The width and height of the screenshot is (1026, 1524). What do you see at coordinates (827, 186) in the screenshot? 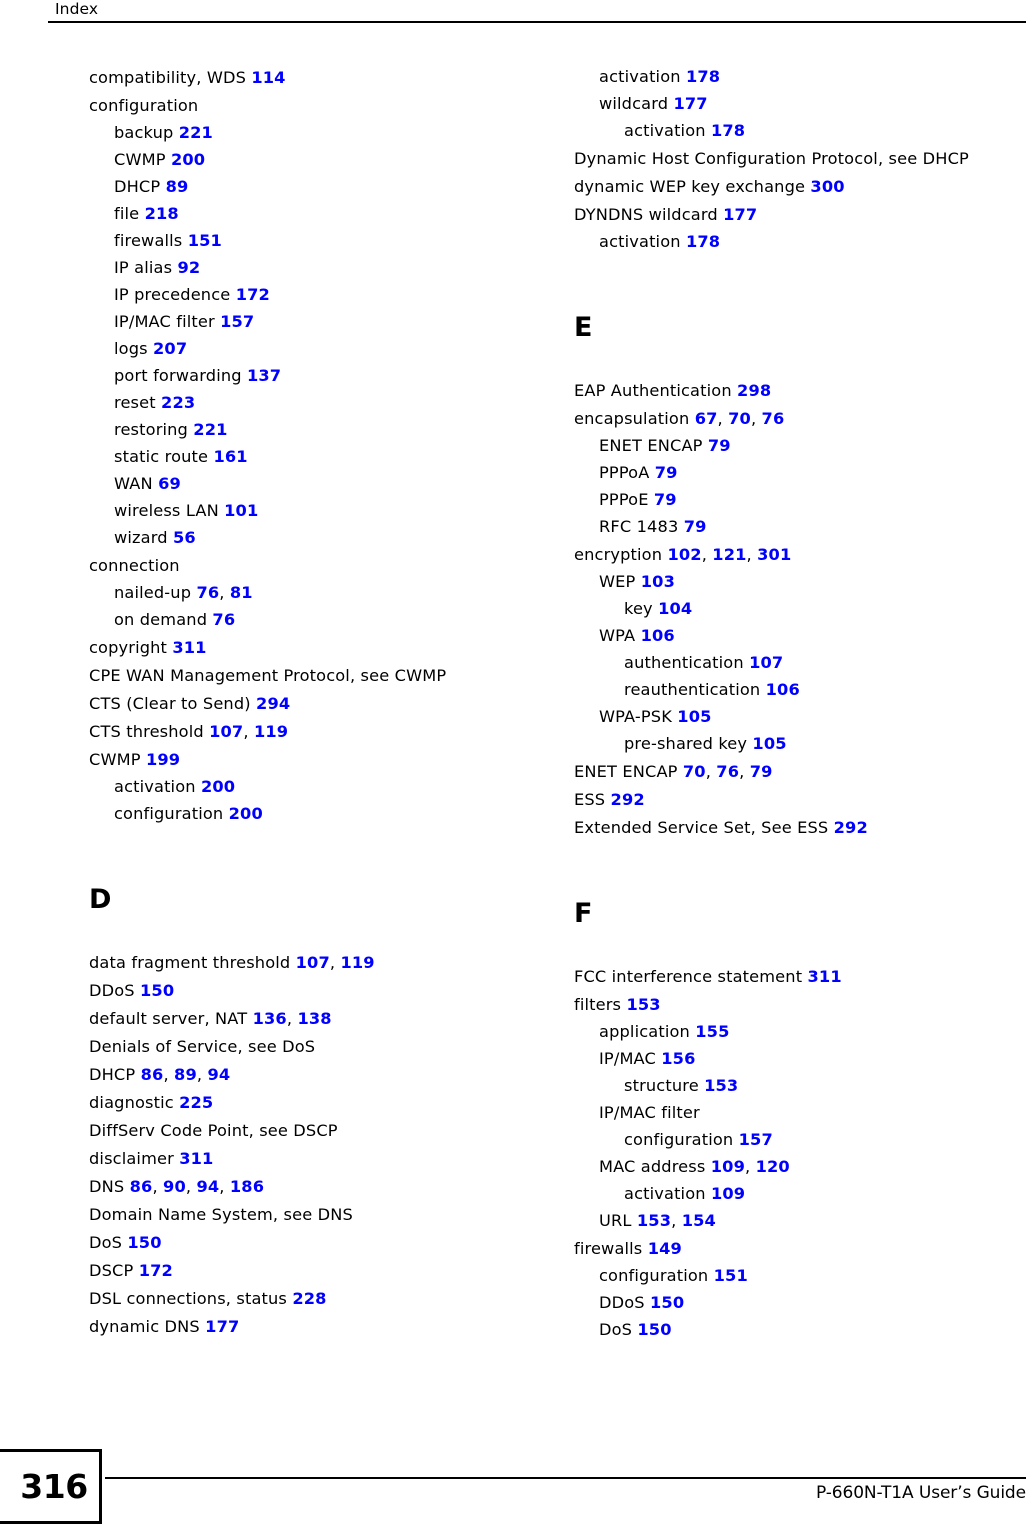
I see `page-ref-link: 300` at bounding box center [827, 186].